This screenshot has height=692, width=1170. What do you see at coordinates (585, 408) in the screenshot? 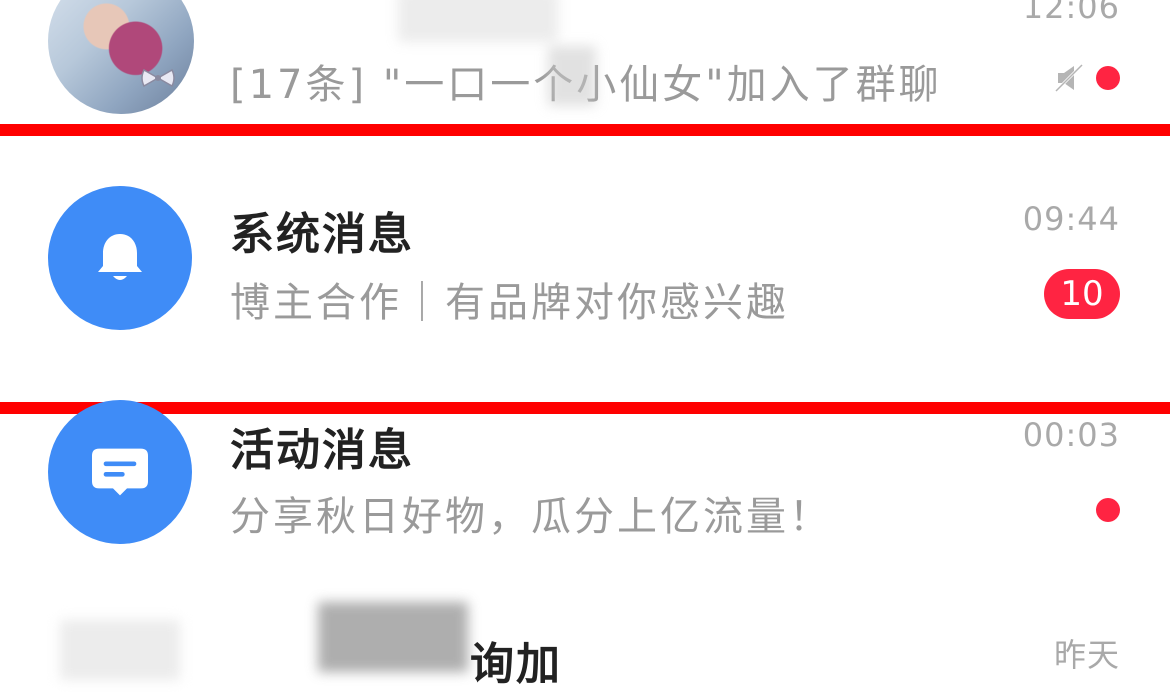
I see `highlight-line-bottom` at bounding box center [585, 408].